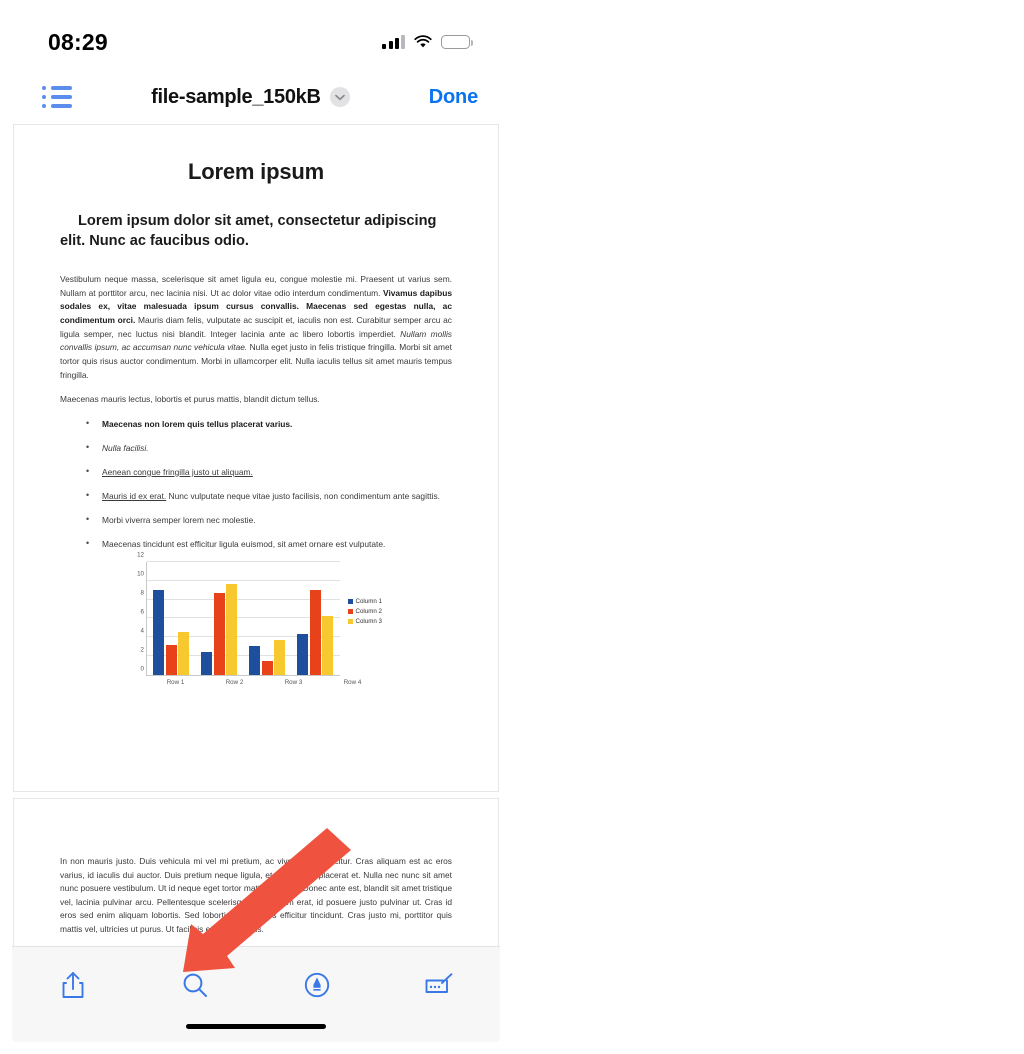 The width and height of the screenshot is (1024, 1054). Describe the element at coordinates (142, 669) in the screenshot. I see `chart-y-tick: 0` at that location.